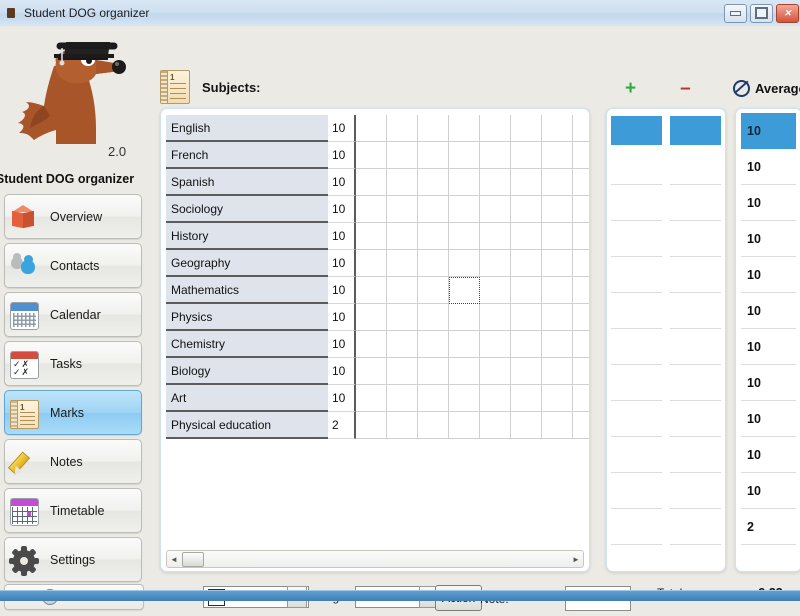 This screenshot has width=800, height=616. I want to click on subject-name-cell: Biology, so click(247, 371).